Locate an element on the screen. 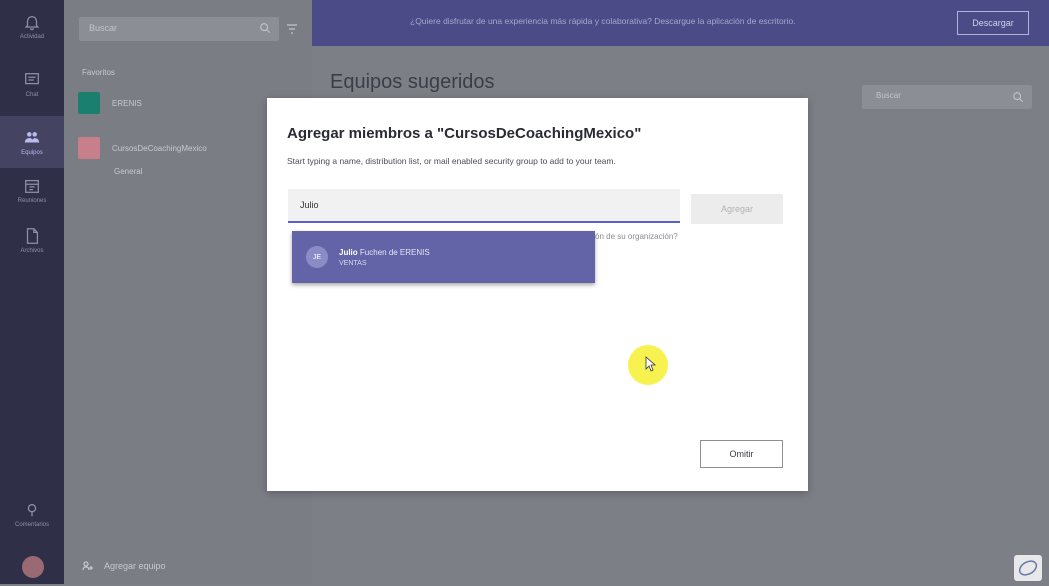  teams-icon is located at coordinates (32, 136).